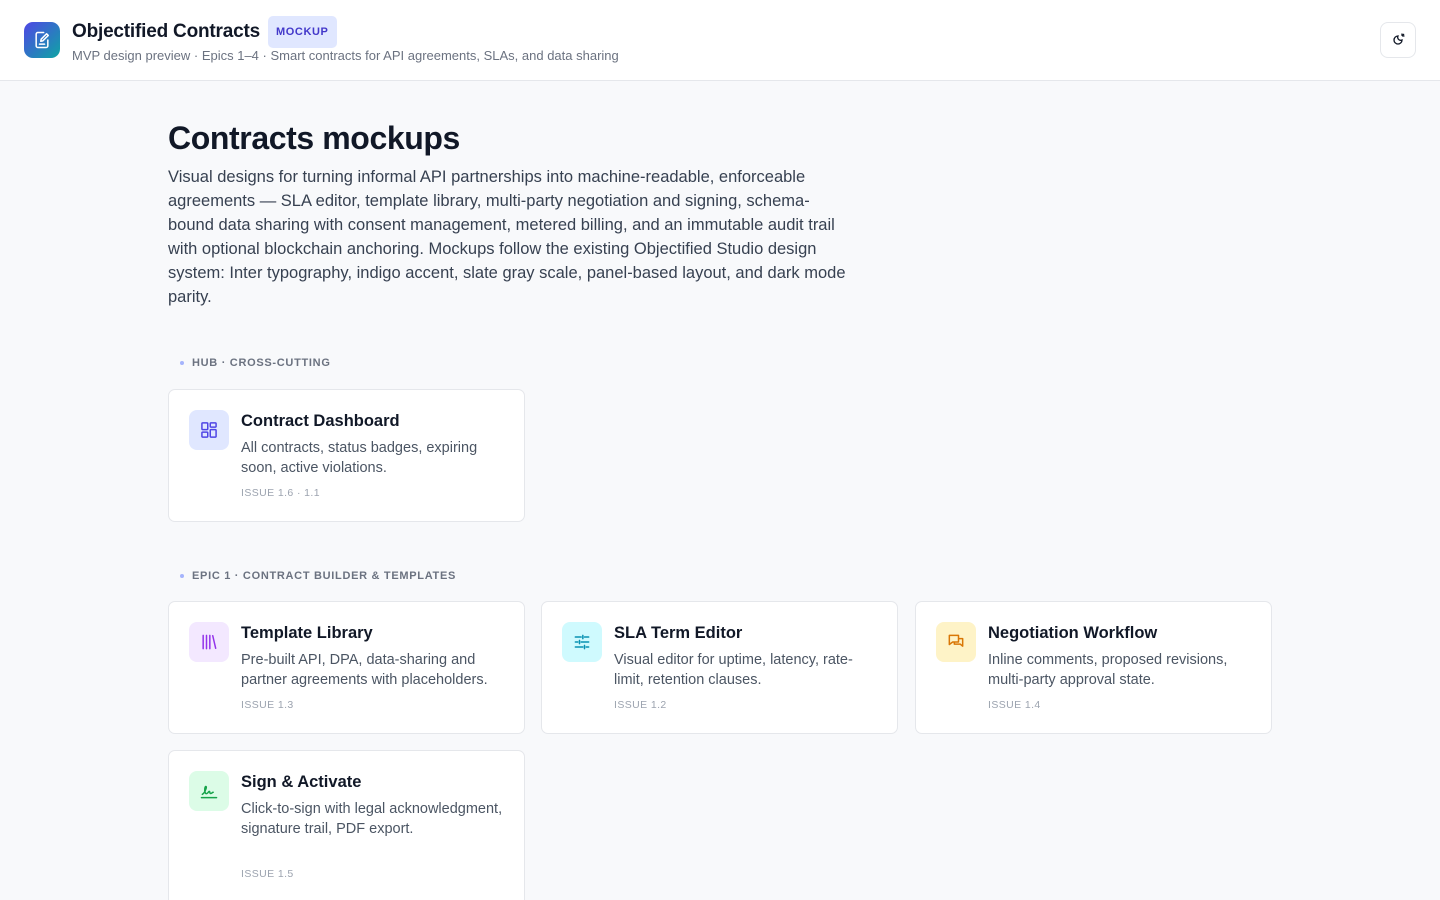 This screenshot has height=900, width=1440. I want to click on signature-icon, so click(209, 791).